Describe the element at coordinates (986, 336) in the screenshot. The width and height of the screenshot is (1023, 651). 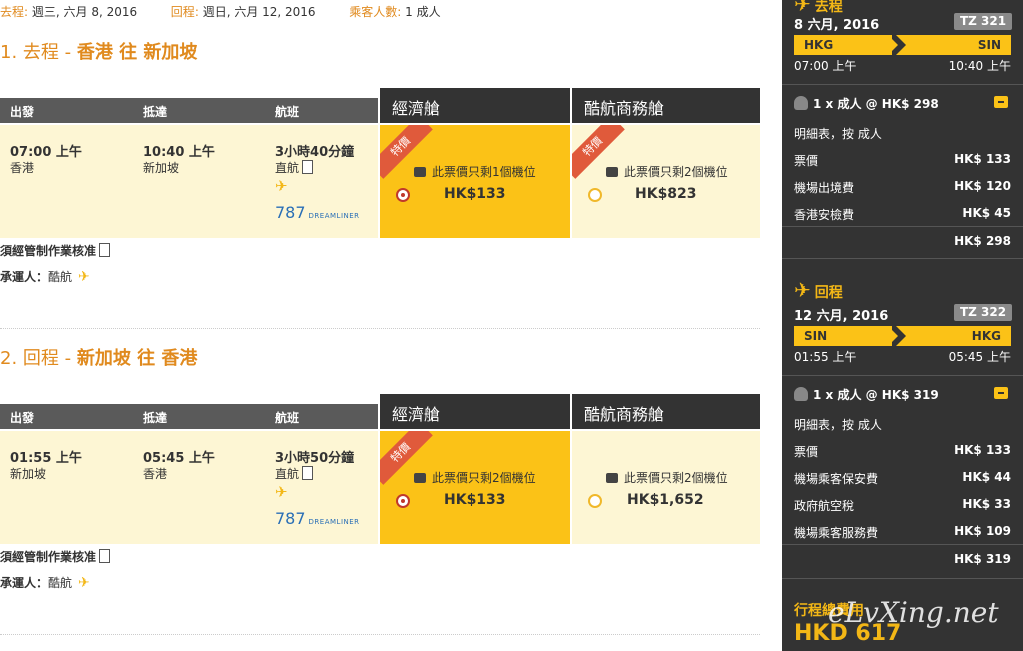
I see `route-destination: HKG` at that location.